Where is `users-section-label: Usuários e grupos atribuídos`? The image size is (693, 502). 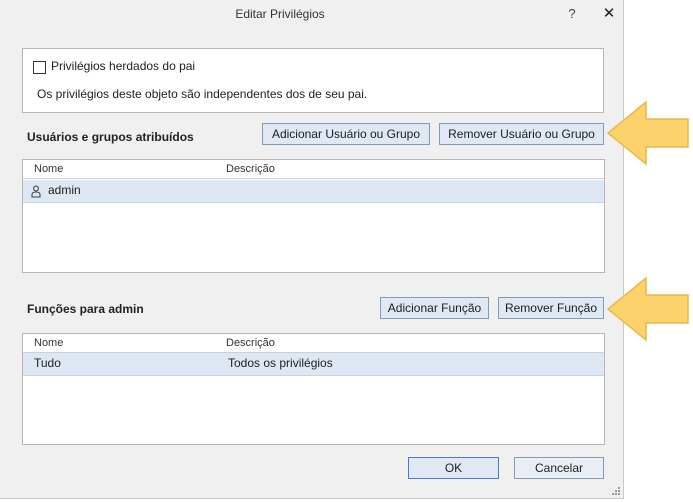
users-section-label: Usuários e grupos atribuídos is located at coordinates (110, 137).